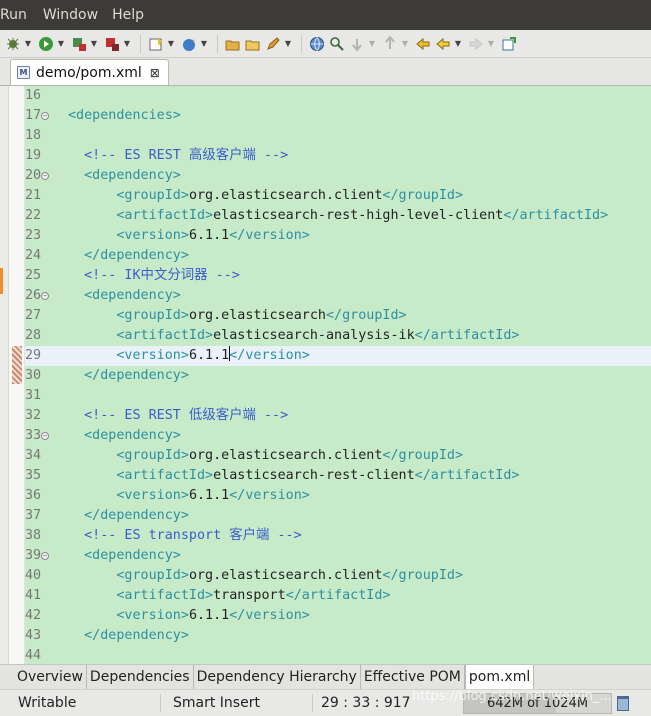 The image size is (651, 716). I want to click on debug-icon, so click(13, 44).